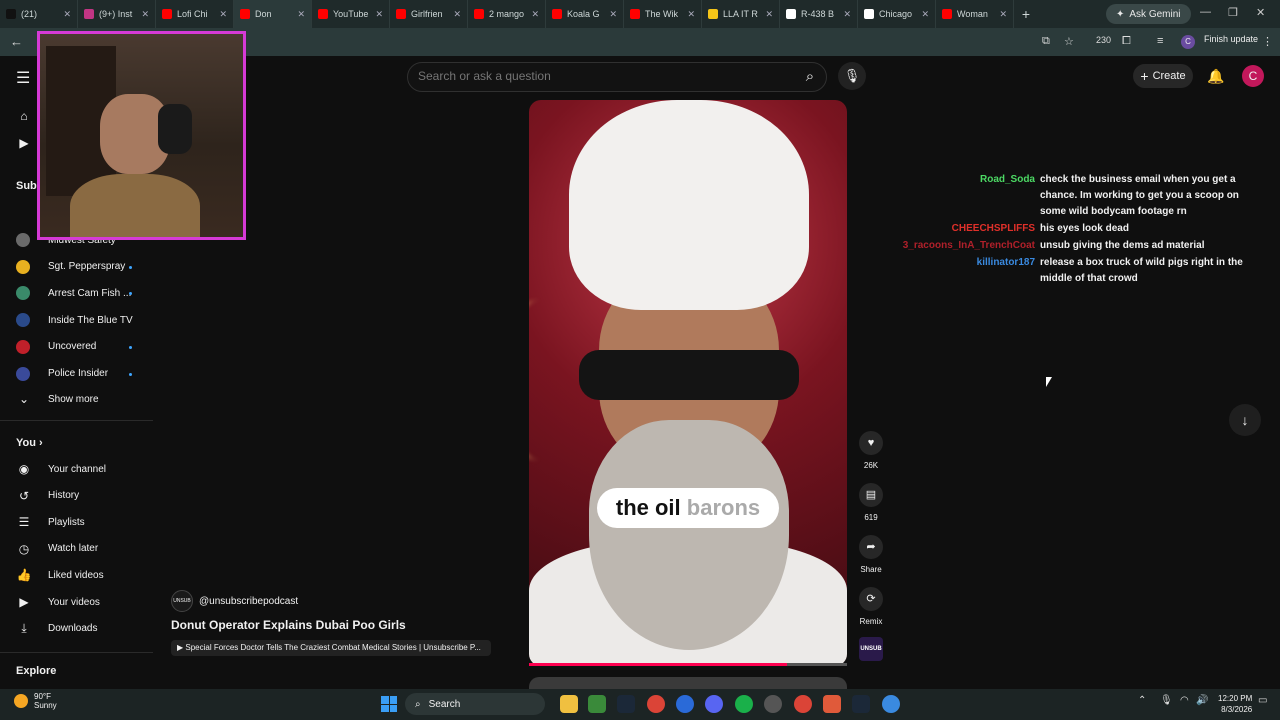  Describe the element at coordinates (23, 78) in the screenshot. I see `hamburger-menu-icon: ☰` at that location.